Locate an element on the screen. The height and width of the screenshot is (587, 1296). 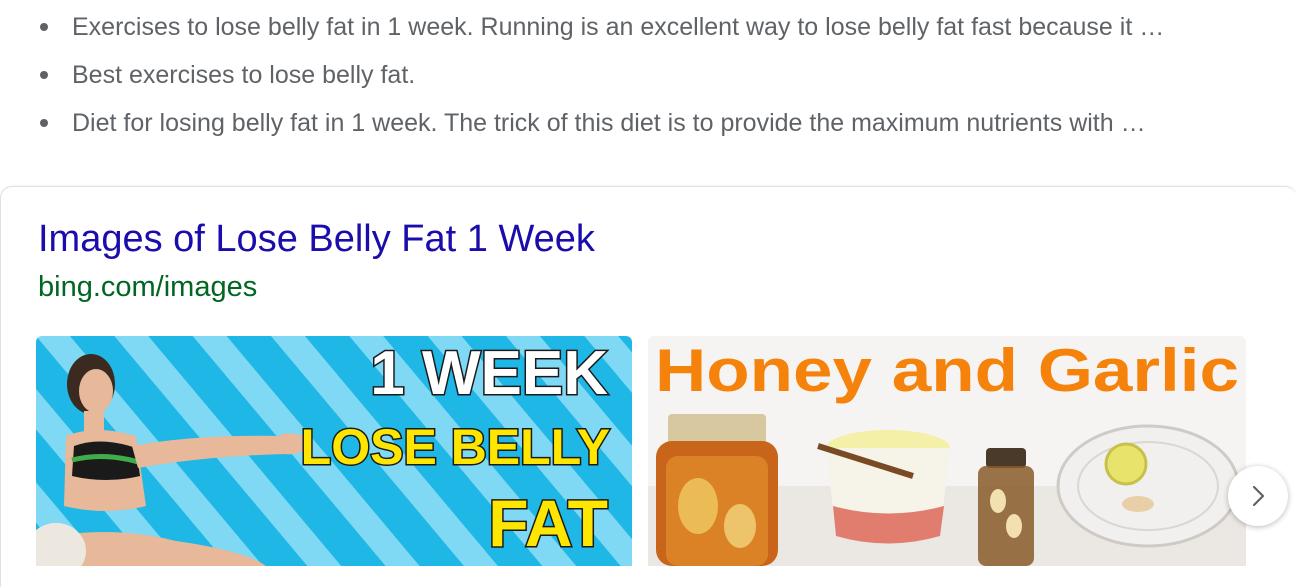
thumbnail-1-line-2: LOSE BELLY is located at coordinates (455, 447).